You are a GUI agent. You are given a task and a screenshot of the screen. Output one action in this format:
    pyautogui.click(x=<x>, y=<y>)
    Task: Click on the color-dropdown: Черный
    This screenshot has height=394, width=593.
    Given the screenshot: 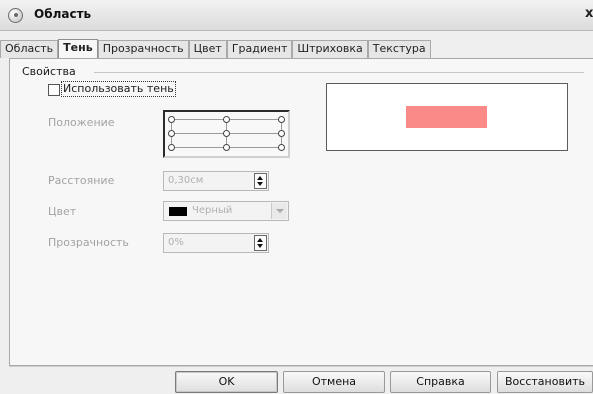 What is the action you would take?
    pyautogui.click(x=226, y=211)
    